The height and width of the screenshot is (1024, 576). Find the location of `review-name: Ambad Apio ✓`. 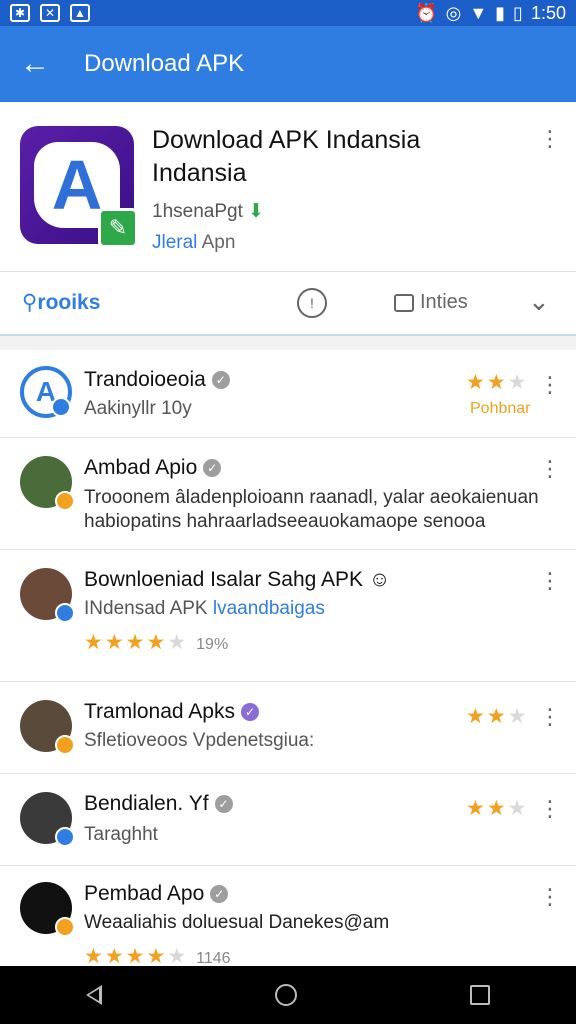

review-name: Ambad Apio ✓ is located at coordinates (153, 468).